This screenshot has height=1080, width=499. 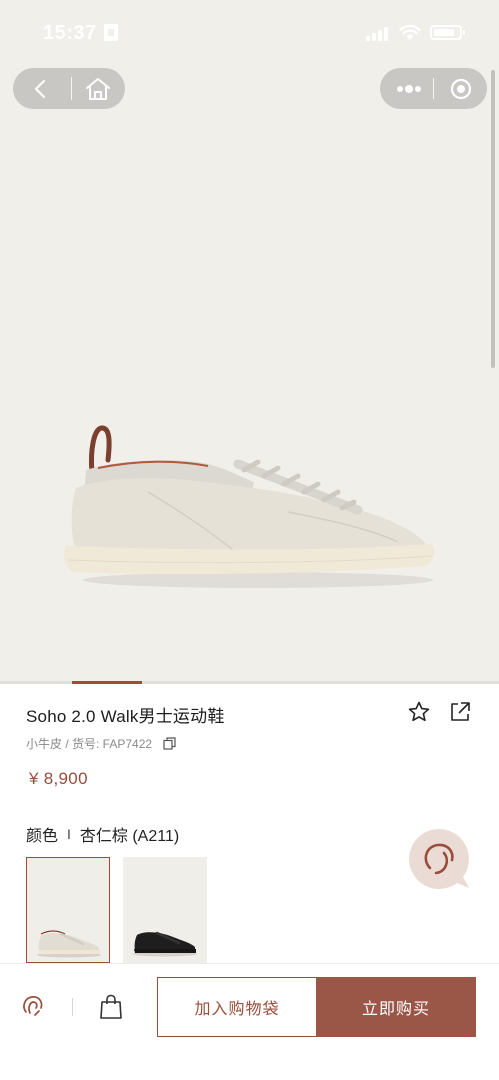 I want to click on selected-color-name: 杏仁棕 (A211), so click(x=129, y=836).